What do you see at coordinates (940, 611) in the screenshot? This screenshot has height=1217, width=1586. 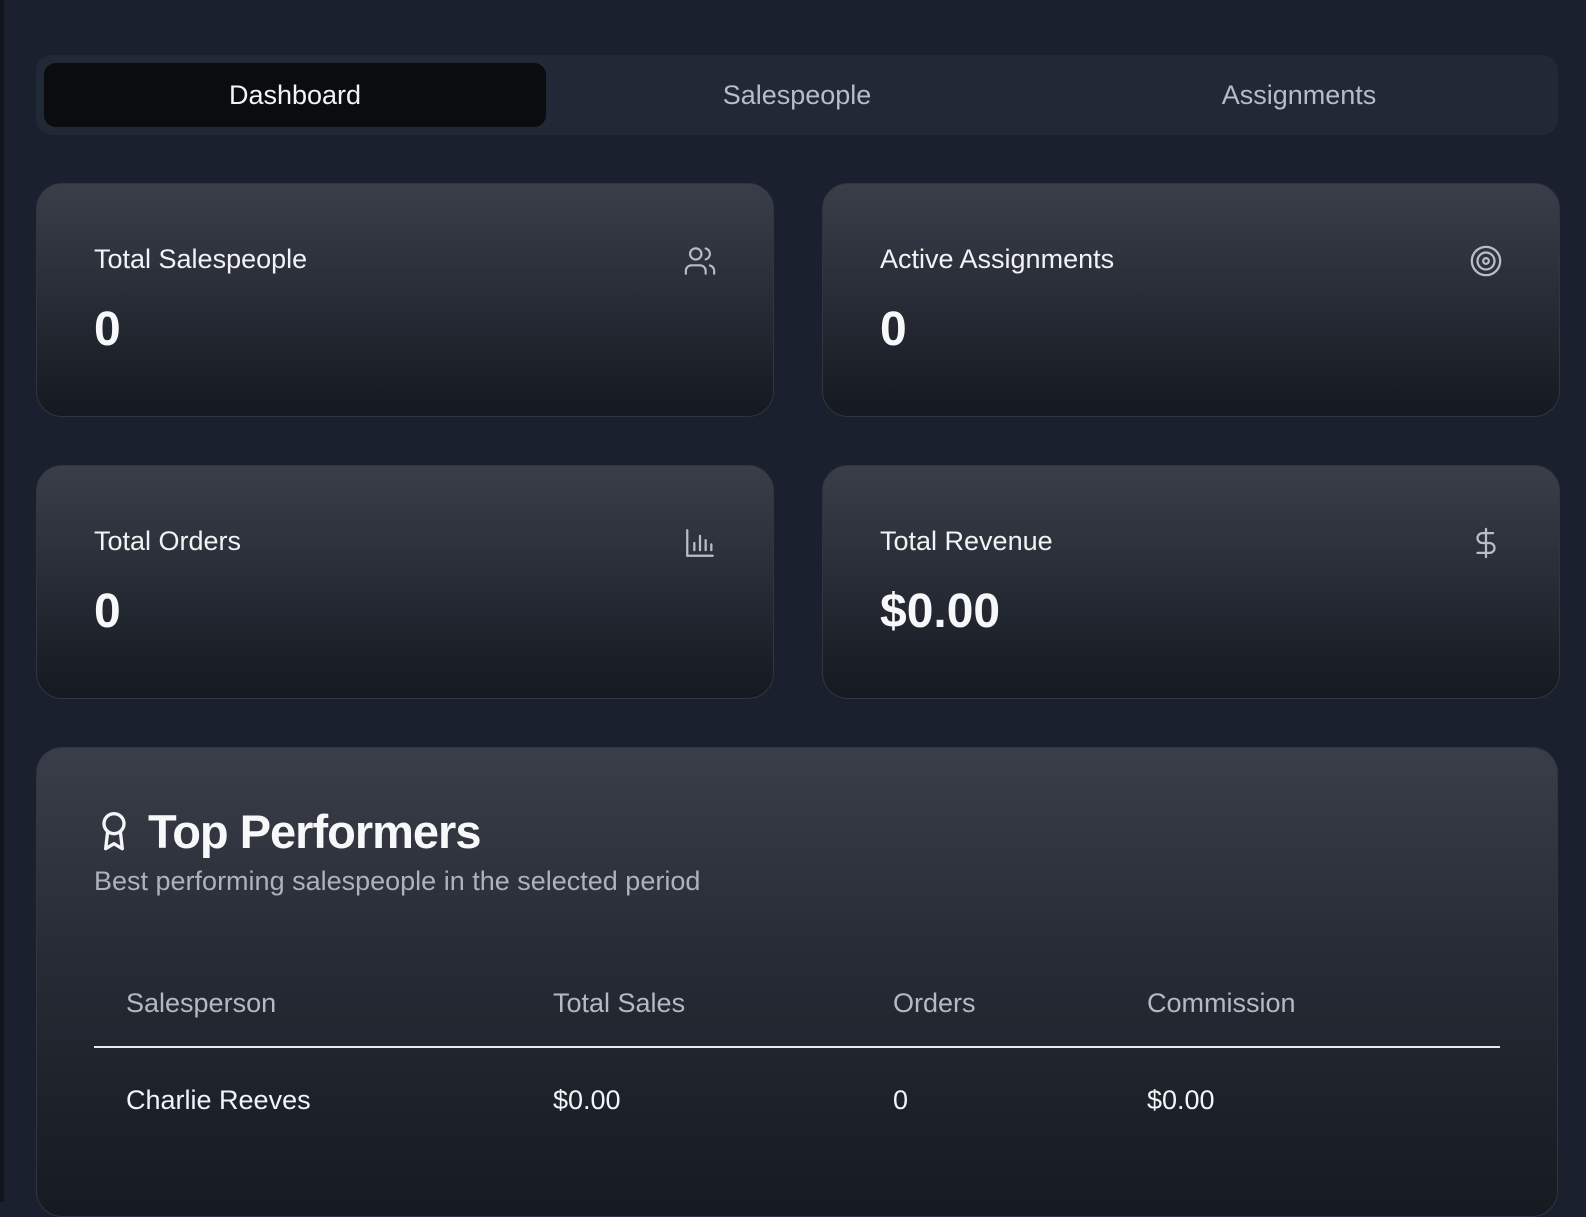 I see `stat-value: $0.00` at bounding box center [940, 611].